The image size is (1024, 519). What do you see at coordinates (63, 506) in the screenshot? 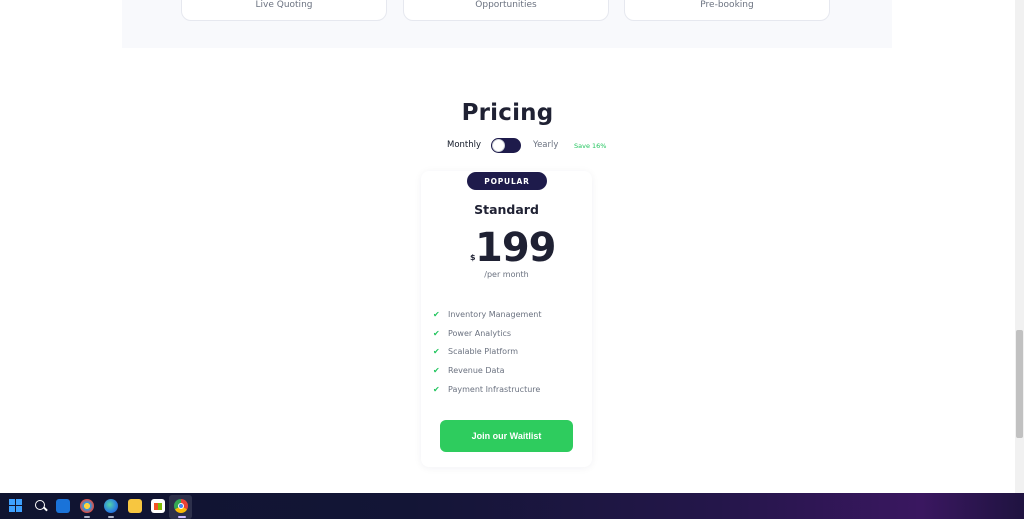
I see `mail-icon` at bounding box center [63, 506].